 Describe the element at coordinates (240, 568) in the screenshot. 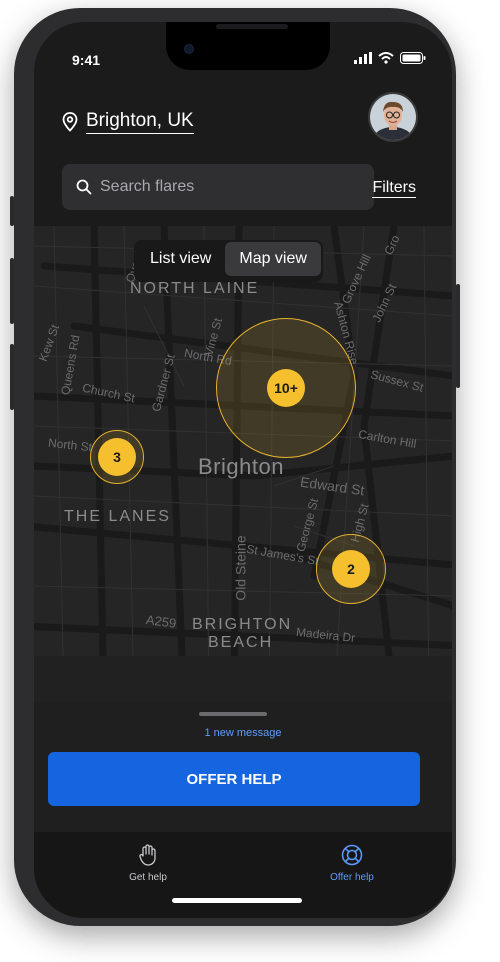

I see `map-label: Old Steine` at that location.